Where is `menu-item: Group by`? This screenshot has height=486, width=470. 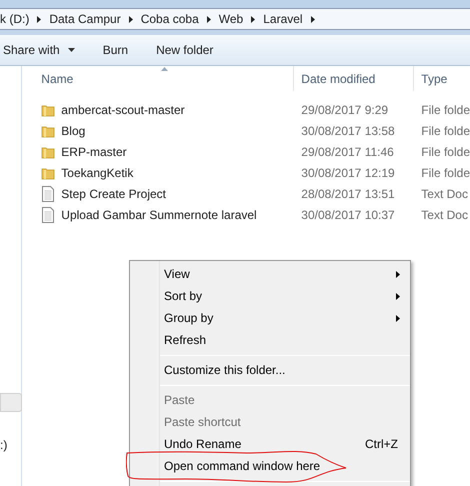 menu-item: Group by is located at coordinates (285, 318).